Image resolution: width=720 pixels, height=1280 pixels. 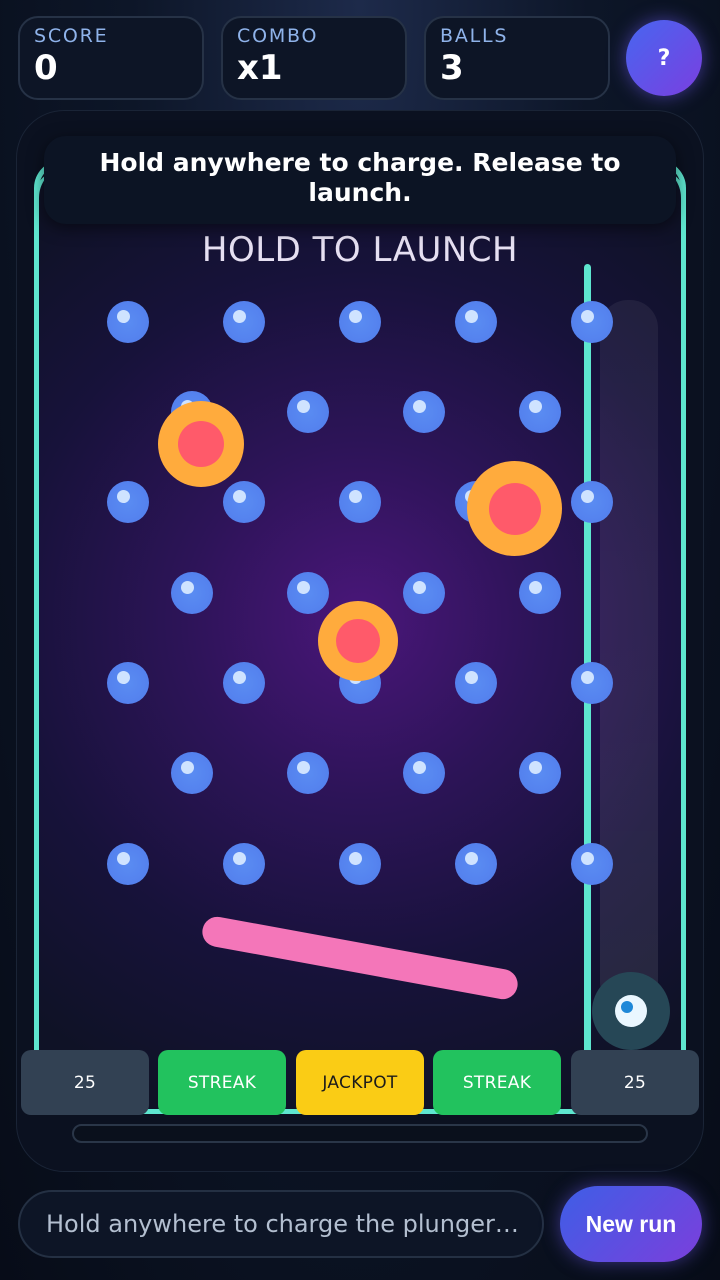 I want to click on slot-2: STREAK, so click(x=222, y=1082).